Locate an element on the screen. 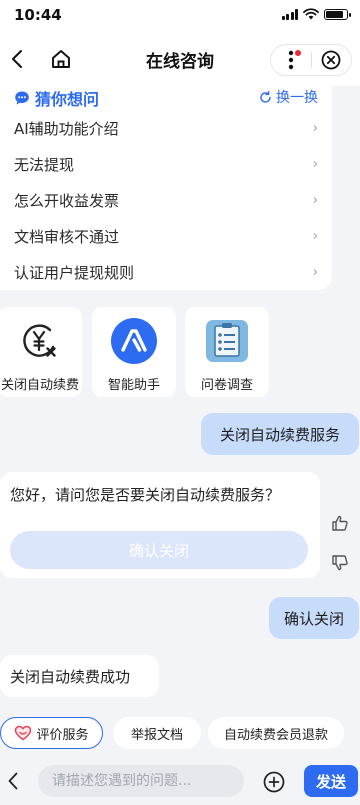  status-time: 10:44 is located at coordinates (38, 15).